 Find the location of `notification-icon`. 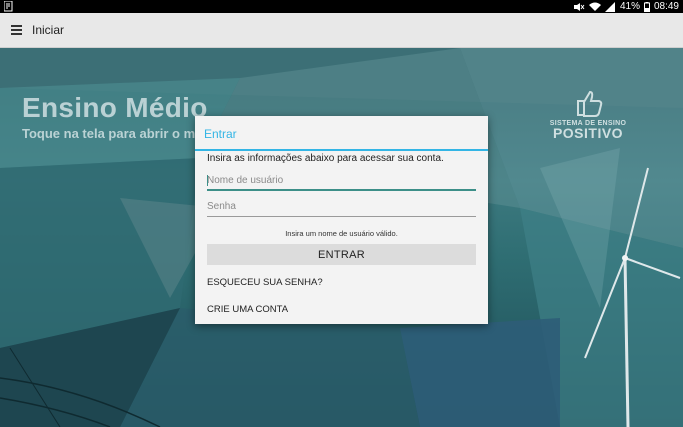

notification-icon is located at coordinates (8, 6).